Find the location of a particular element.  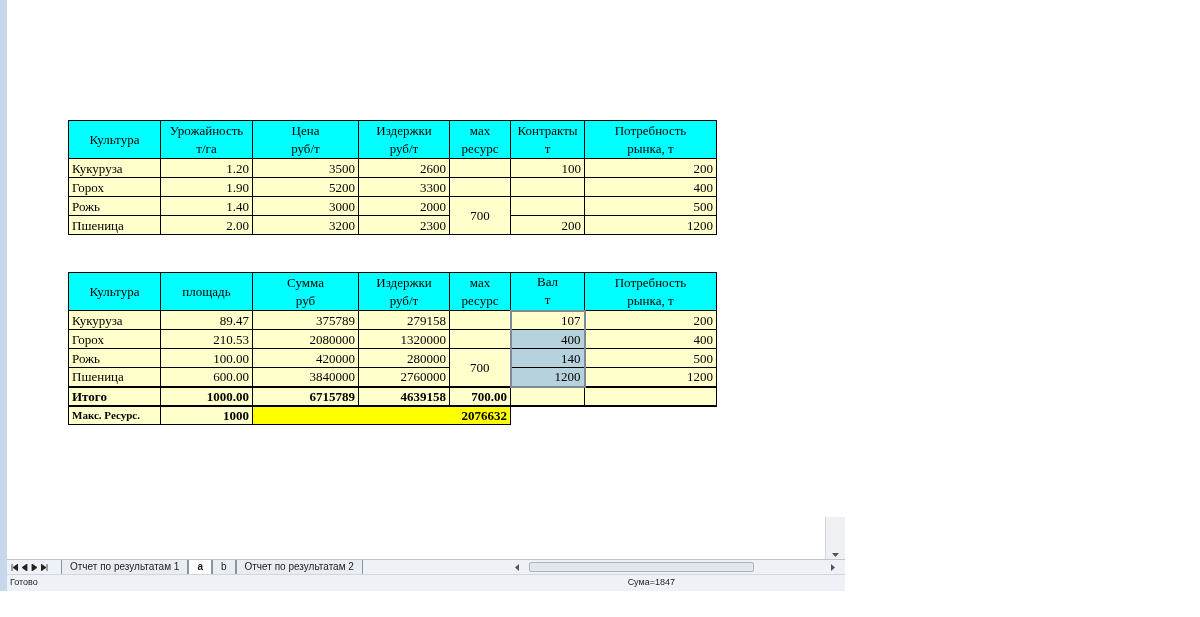

scroll-down-icon is located at coordinates (835, 555).